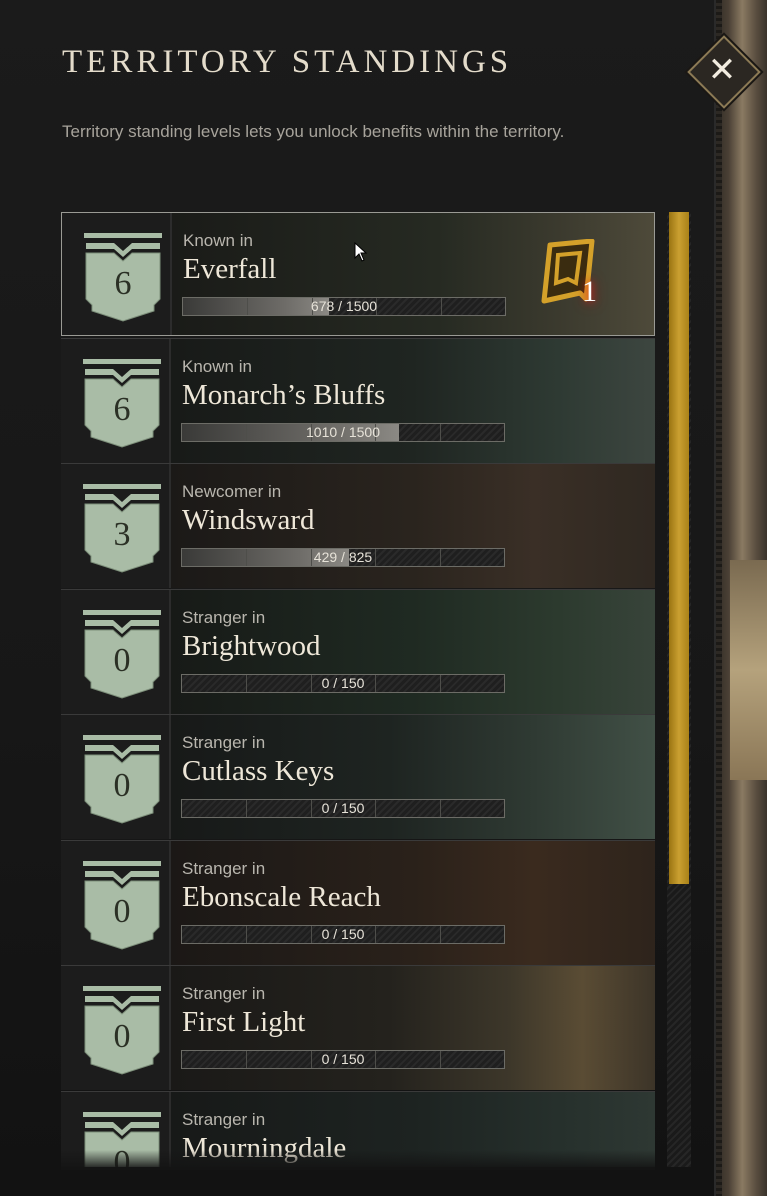  I want to click on territory-name: Windsward, so click(248, 520).